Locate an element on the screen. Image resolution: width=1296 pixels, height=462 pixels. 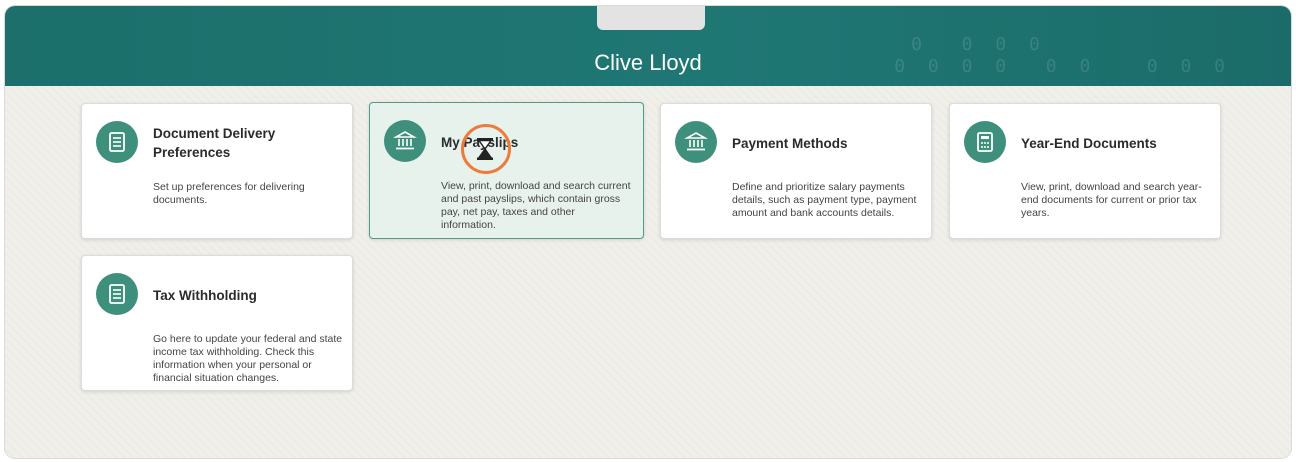
card-title: Payment Methods is located at coordinates (790, 143).